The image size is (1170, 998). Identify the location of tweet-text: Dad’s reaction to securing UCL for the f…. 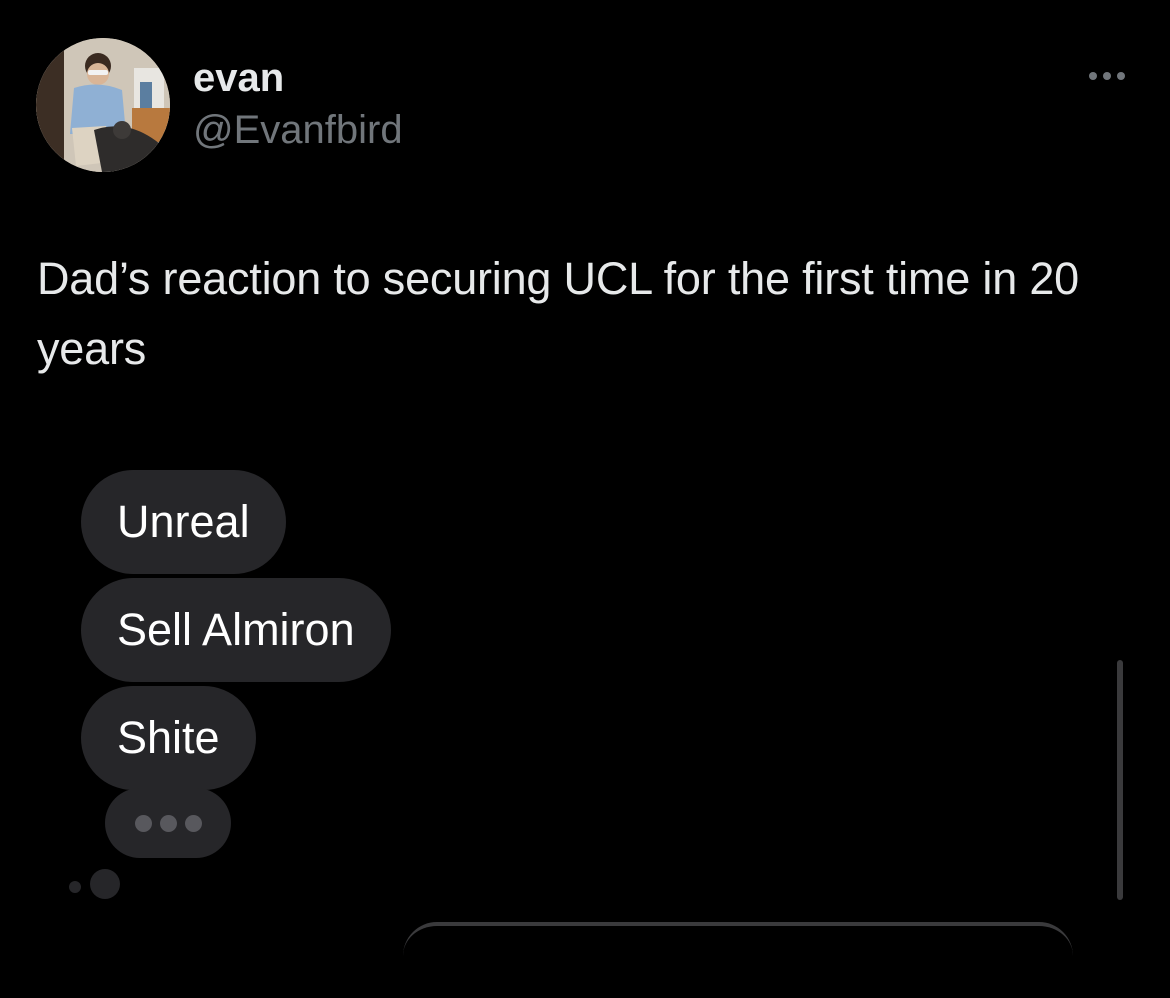
(558, 313).